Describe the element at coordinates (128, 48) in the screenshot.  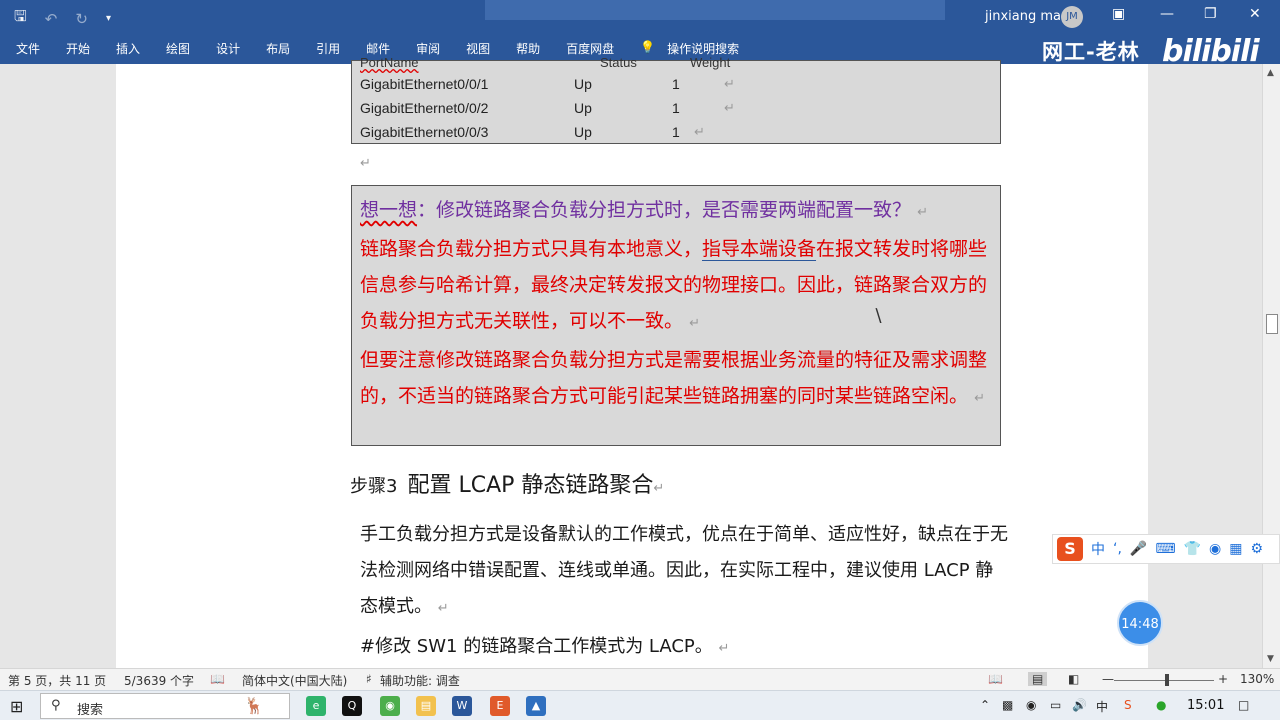
I see `tab-insert: 插入` at that location.